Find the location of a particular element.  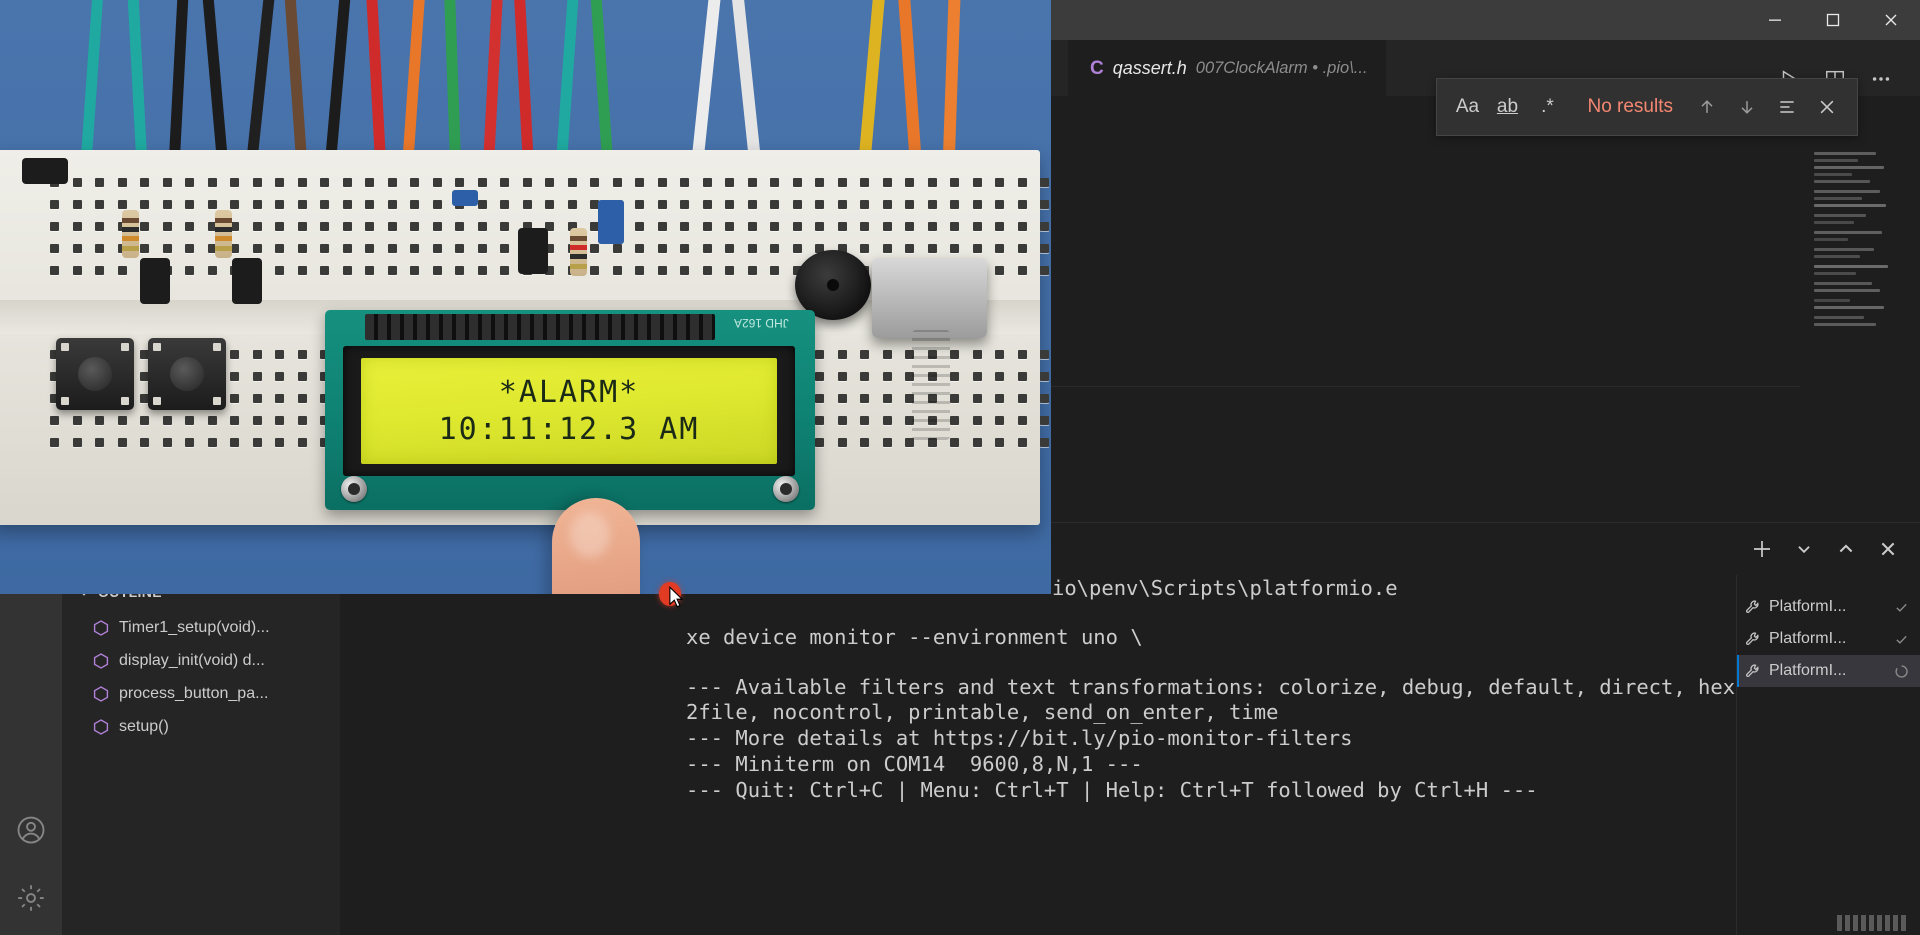

outline-item: setup() is located at coordinates (201, 726).